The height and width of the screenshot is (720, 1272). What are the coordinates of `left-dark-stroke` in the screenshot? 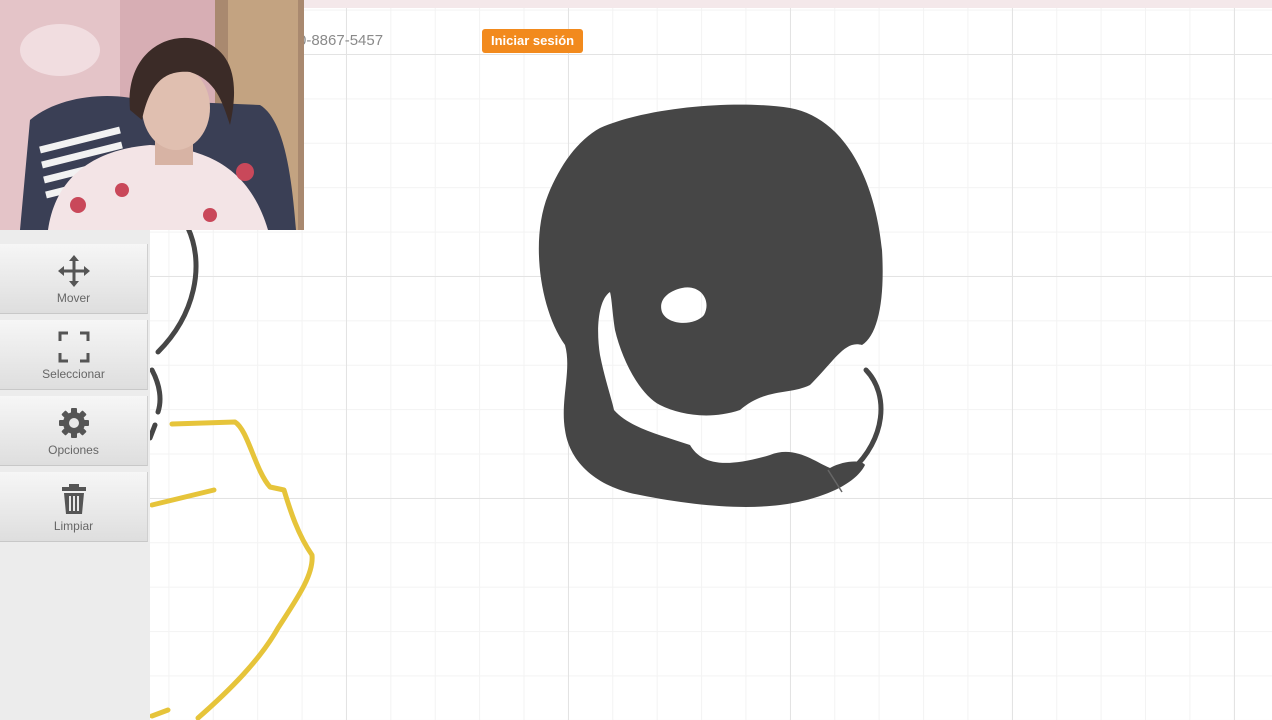 It's located at (173, 333).